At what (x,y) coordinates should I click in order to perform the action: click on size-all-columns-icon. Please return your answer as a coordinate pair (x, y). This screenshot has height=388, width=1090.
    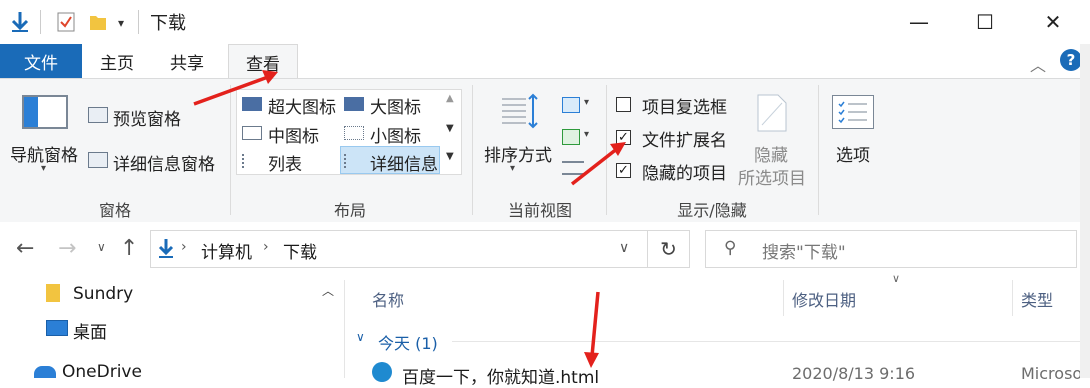
    Looking at the image, I should click on (573, 168).